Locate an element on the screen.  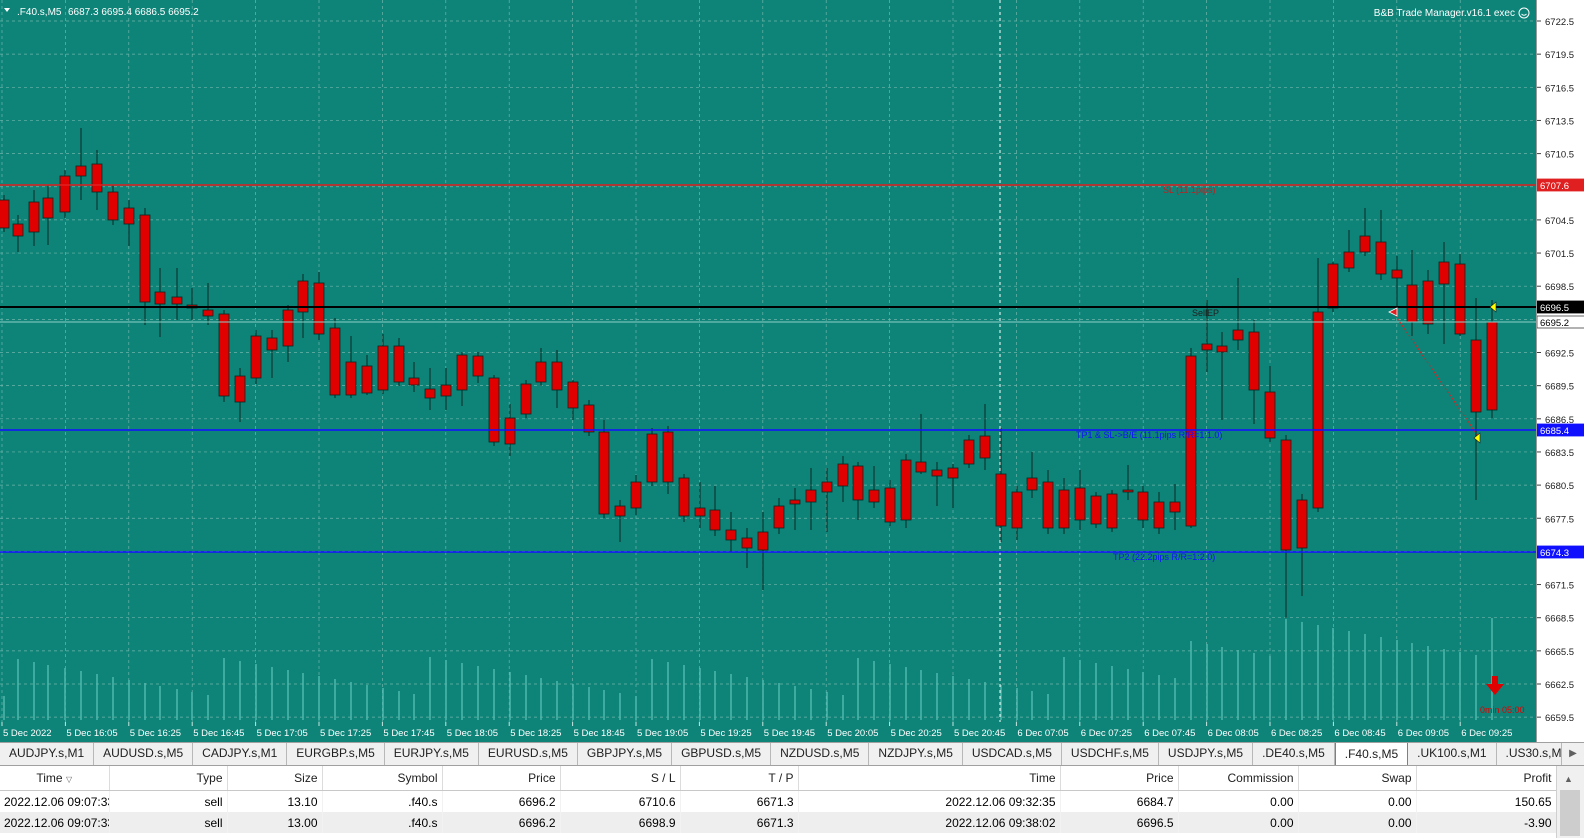
col-sl: S / L is located at coordinates (620, 778).